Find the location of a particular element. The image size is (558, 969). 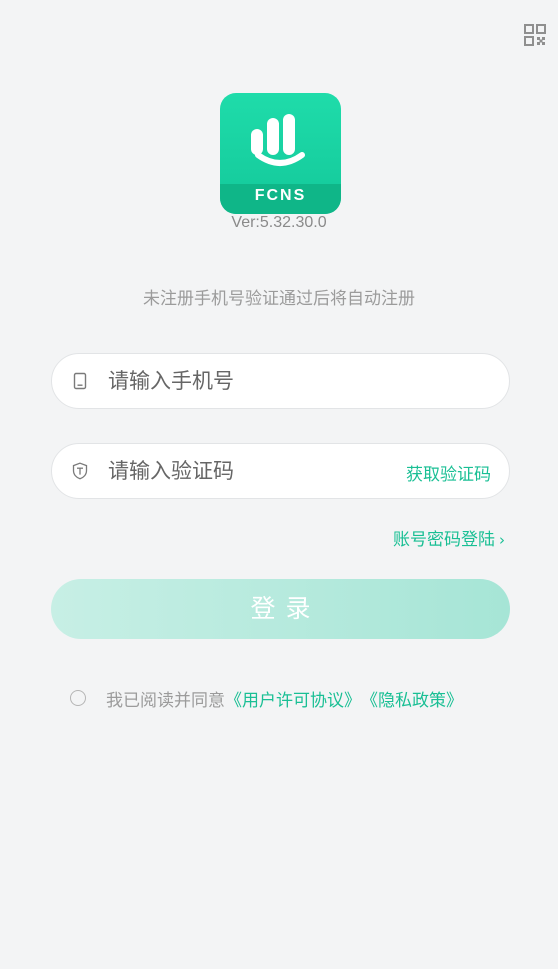

chevron-right-icon: › is located at coordinates (502, 540).